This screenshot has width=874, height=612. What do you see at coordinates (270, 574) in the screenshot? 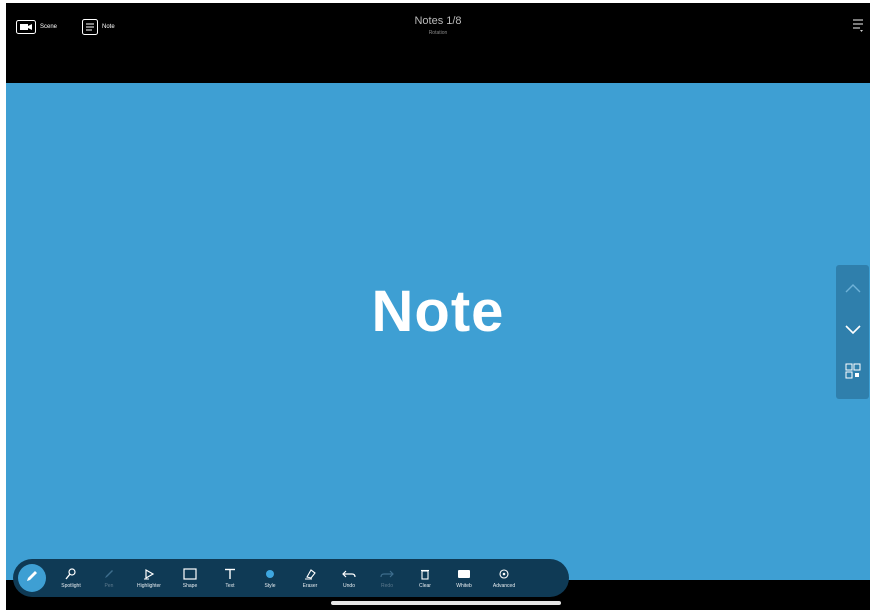
I see `color-dot-icon` at bounding box center [270, 574].